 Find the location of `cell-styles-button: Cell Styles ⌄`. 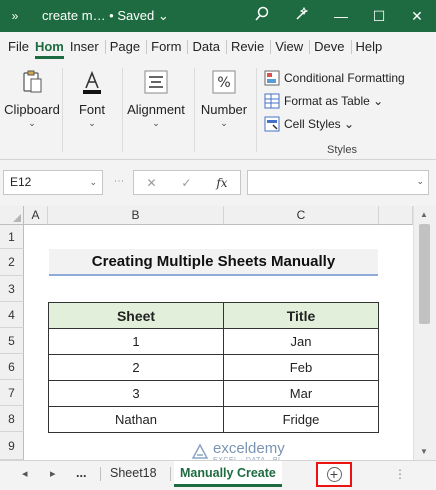

cell-styles-button: Cell Styles ⌄ is located at coordinates (348, 123).